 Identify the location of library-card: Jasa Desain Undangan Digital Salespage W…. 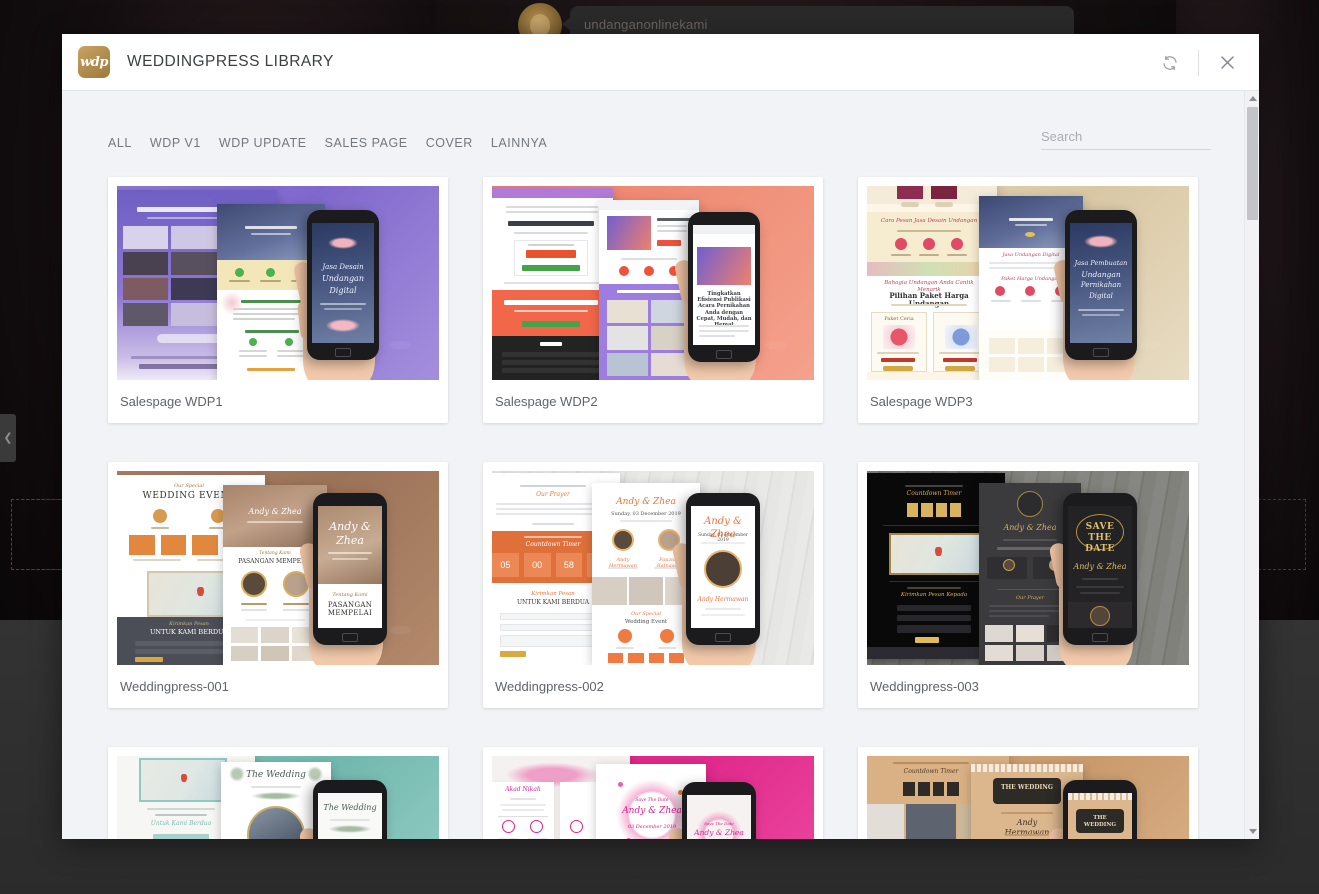
(278, 300).